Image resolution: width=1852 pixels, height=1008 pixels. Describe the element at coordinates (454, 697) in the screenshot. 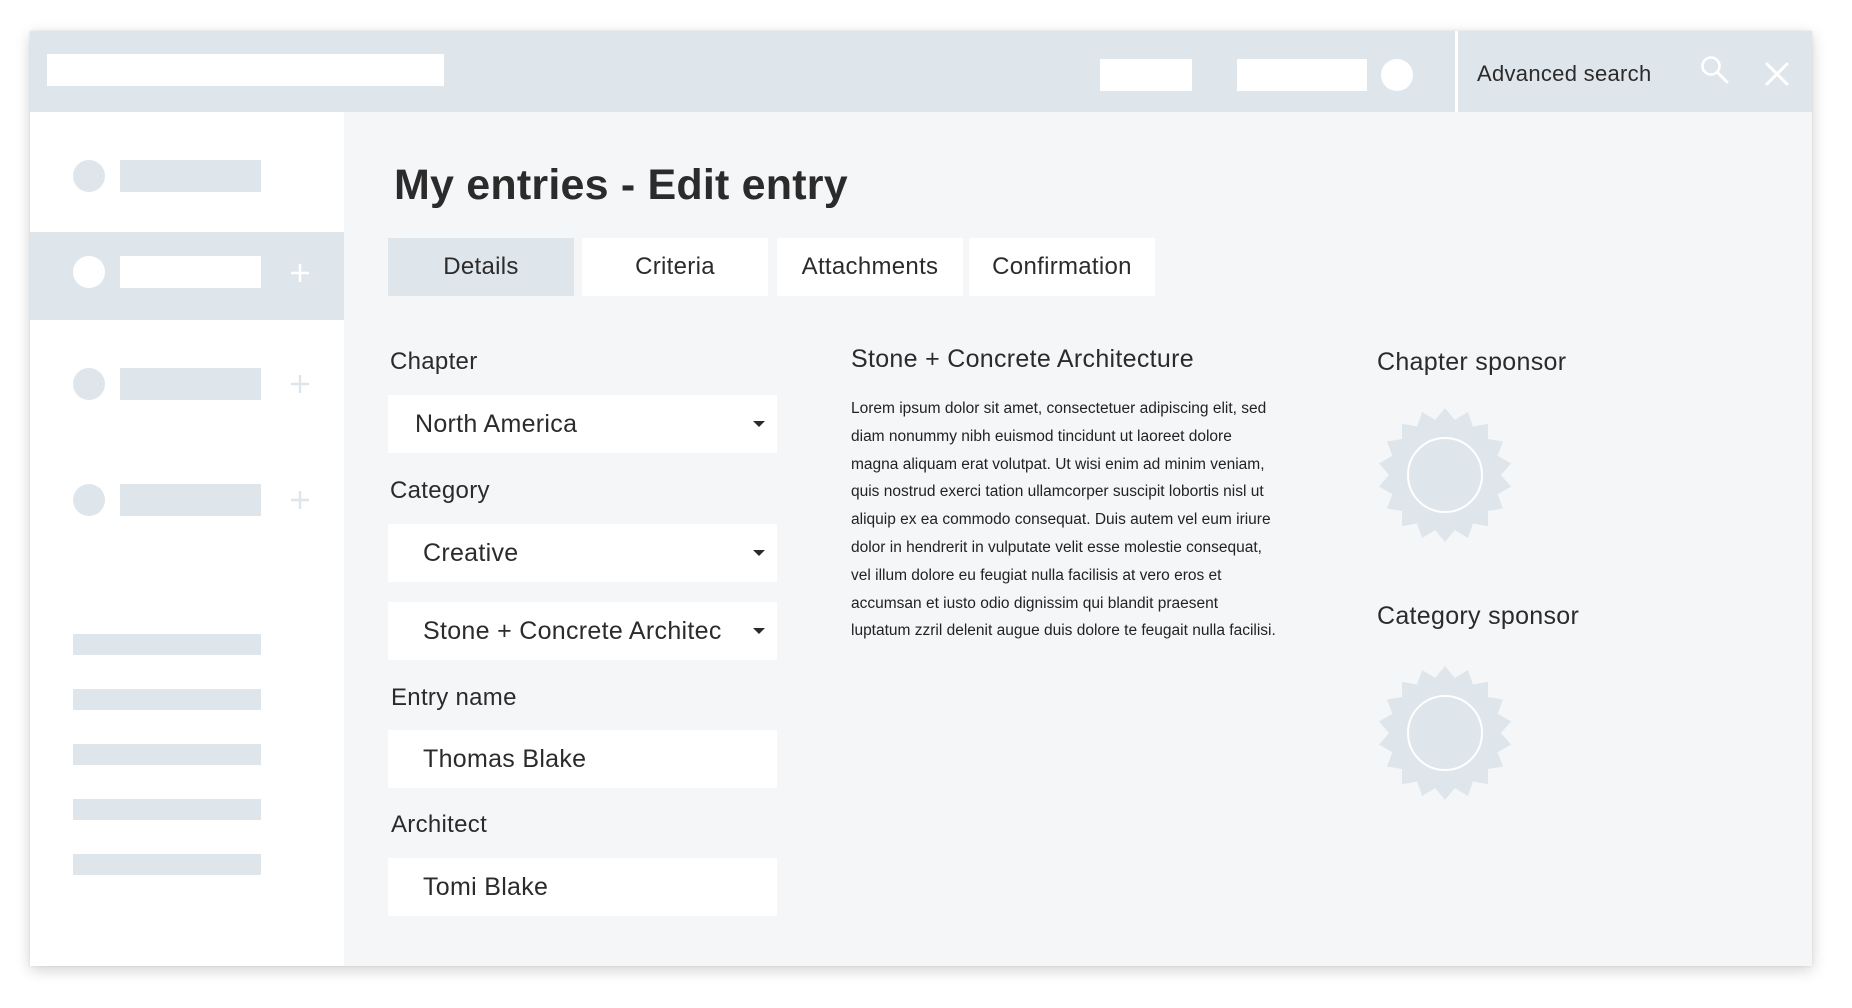

I see `entry-name-label: Entry name` at that location.